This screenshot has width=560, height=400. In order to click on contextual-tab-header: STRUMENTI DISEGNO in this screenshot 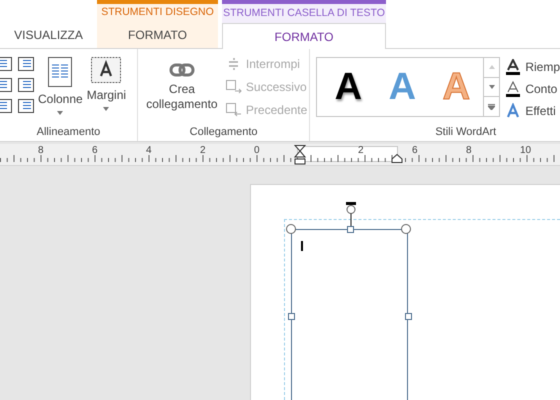, I will do `click(157, 11)`.